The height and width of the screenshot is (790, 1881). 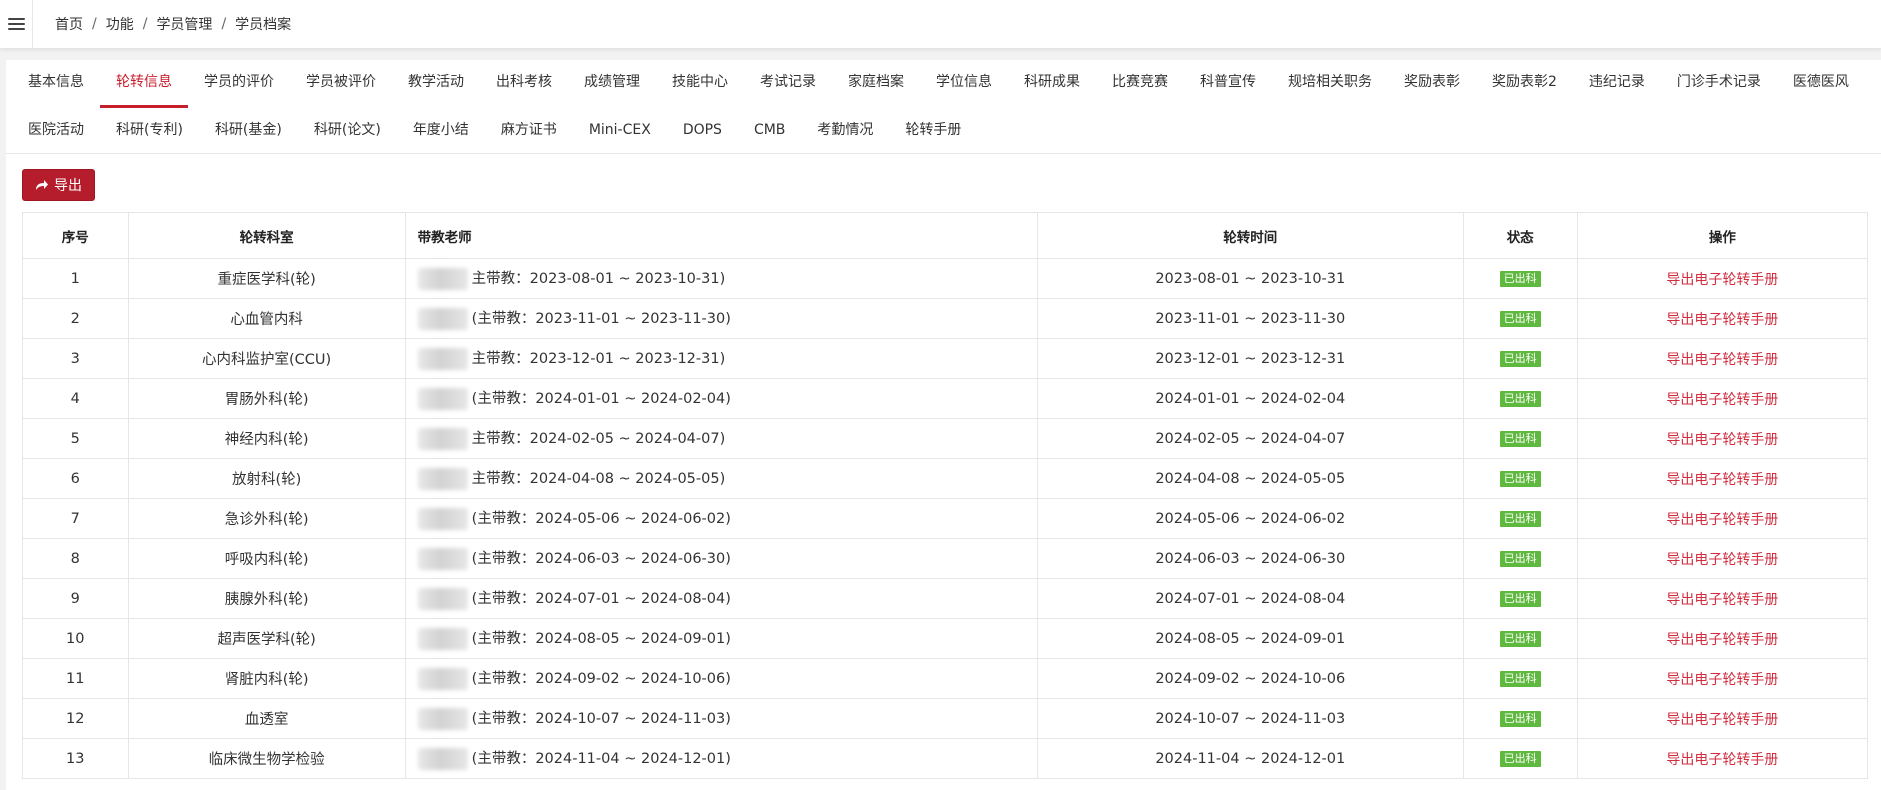 What do you see at coordinates (1524, 84) in the screenshot?
I see `tab-item: 奖励表彰2` at bounding box center [1524, 84].